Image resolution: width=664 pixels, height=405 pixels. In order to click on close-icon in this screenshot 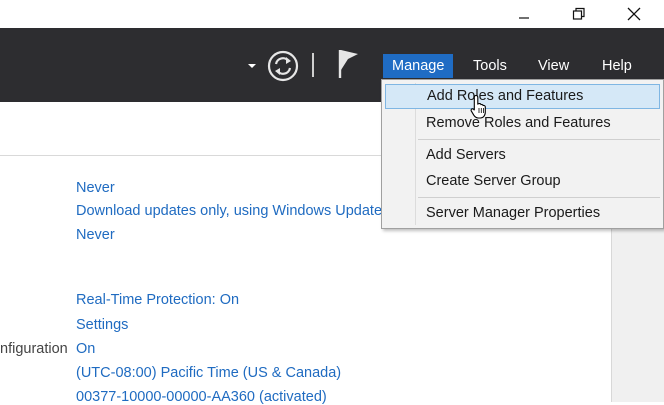, I will do `click(634, 14)`.